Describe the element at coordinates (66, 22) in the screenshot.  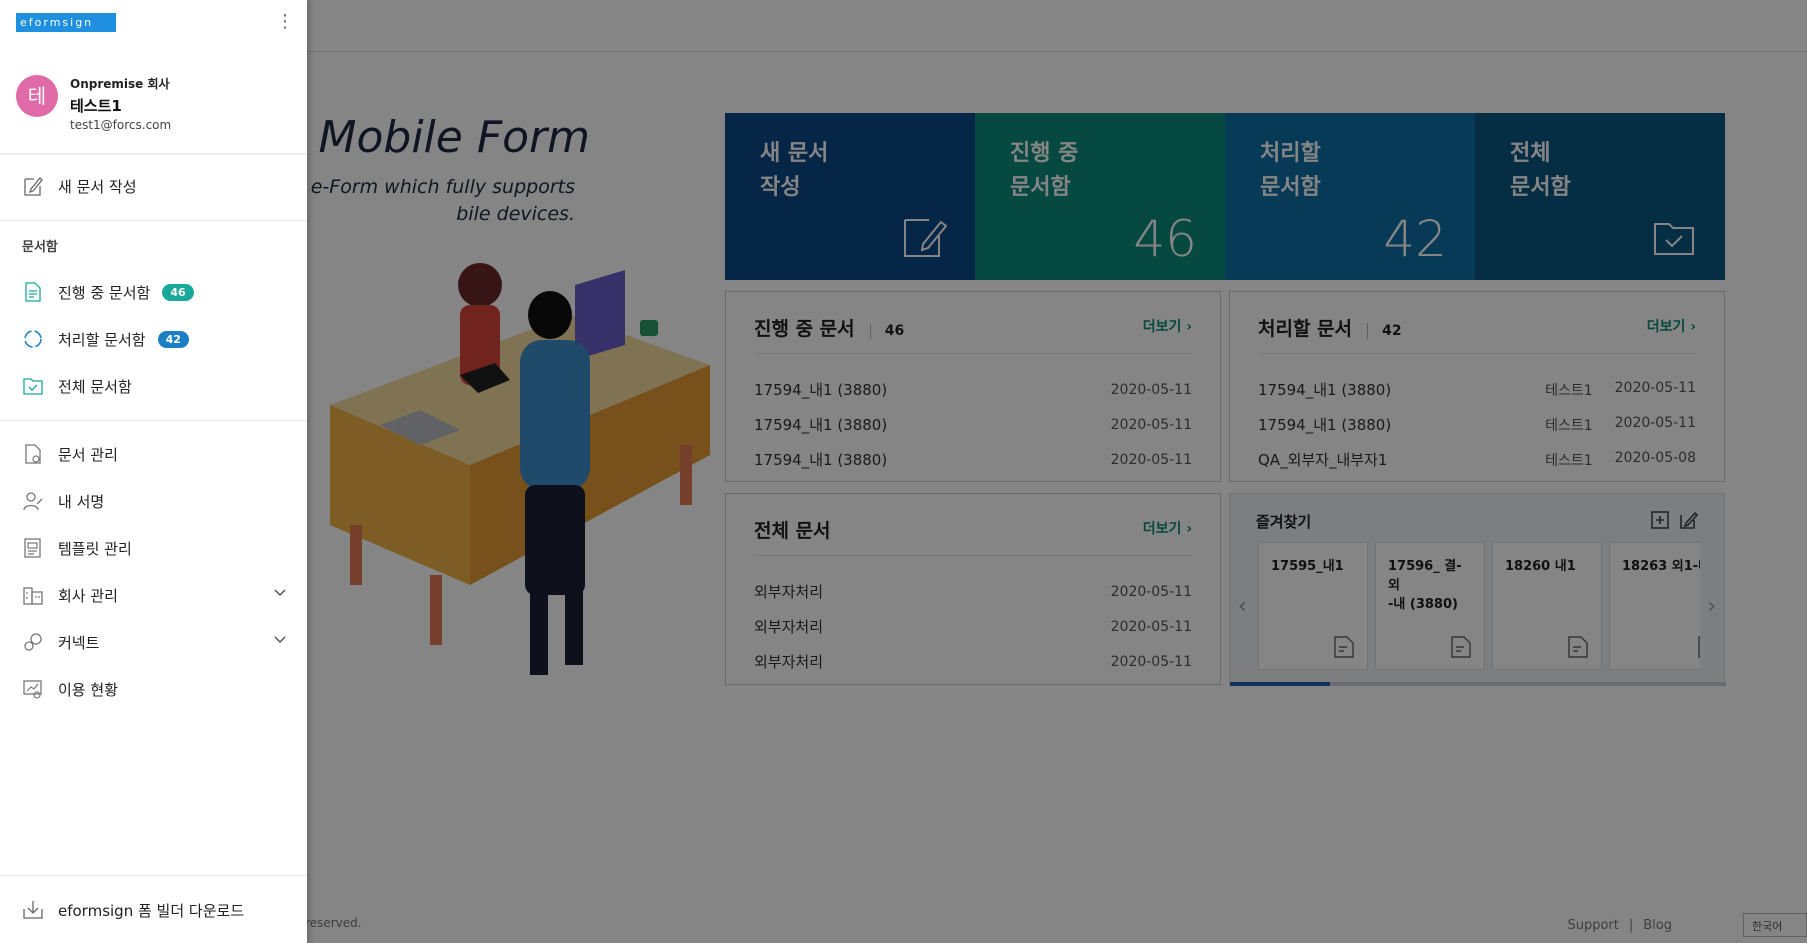
I see `app-logo: eformsign` at that location.